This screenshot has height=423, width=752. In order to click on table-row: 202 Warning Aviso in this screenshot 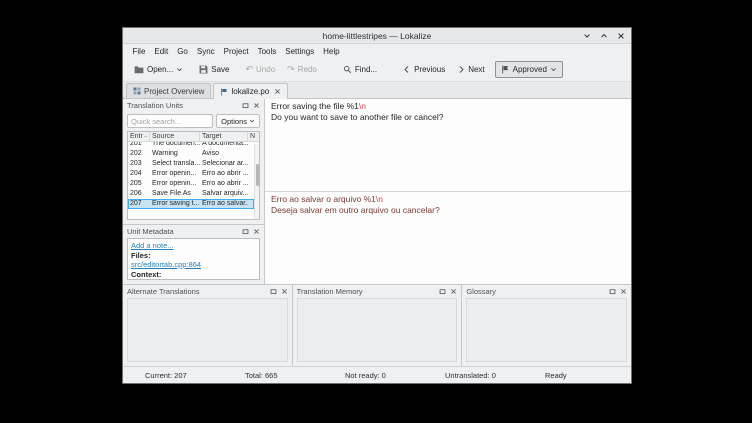, I will do `click(191, 154)`.